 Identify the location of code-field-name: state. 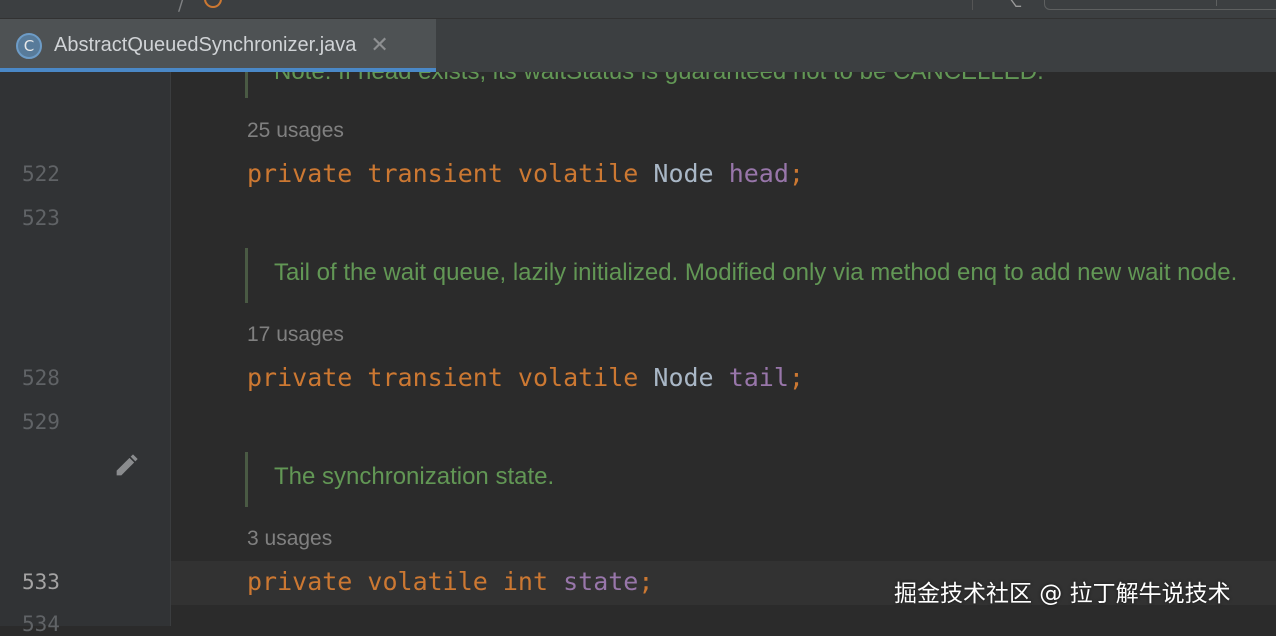
(601, 581).